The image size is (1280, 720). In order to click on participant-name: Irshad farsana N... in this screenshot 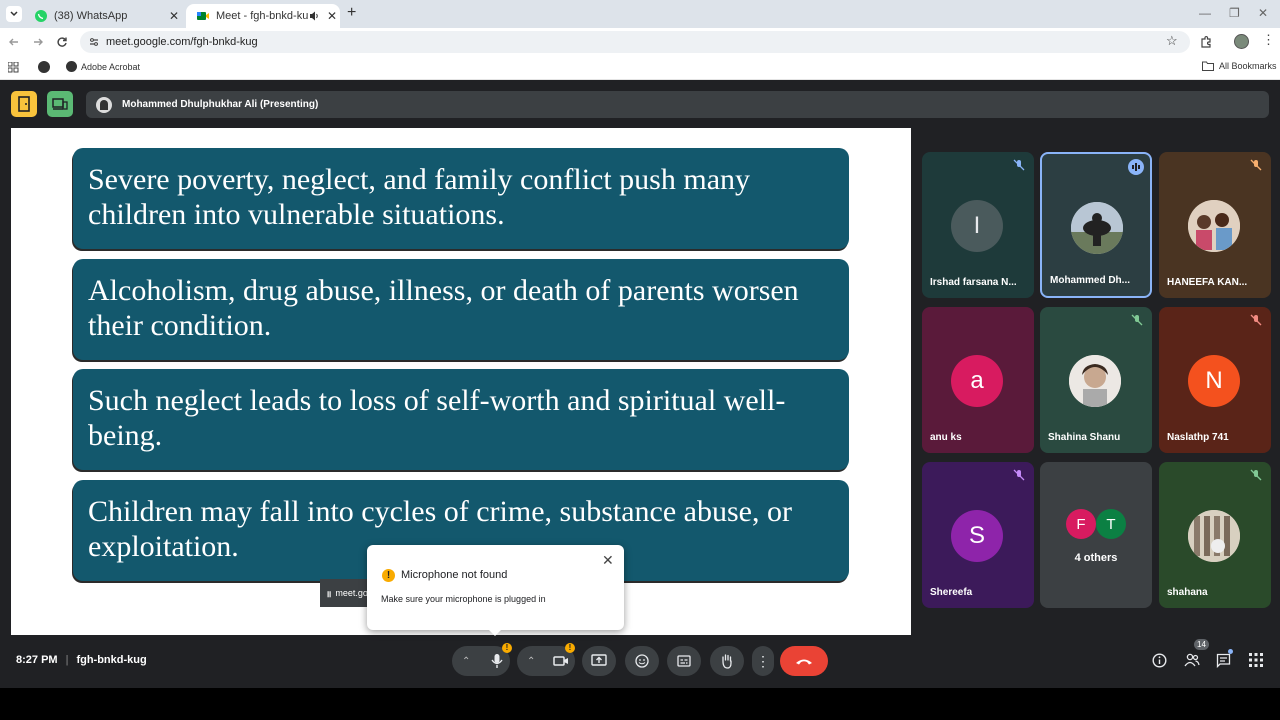, I will do `click(973, 282)`.